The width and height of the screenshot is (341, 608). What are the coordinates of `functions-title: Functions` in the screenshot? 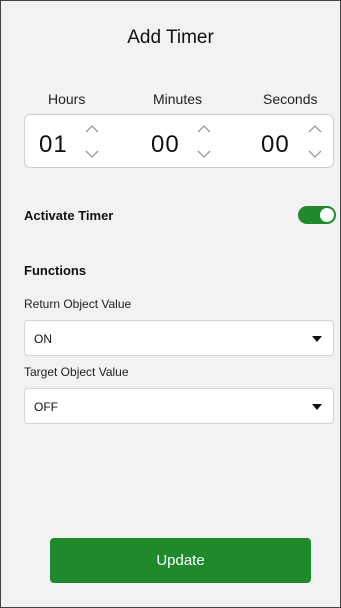 It's located at (55, 270).